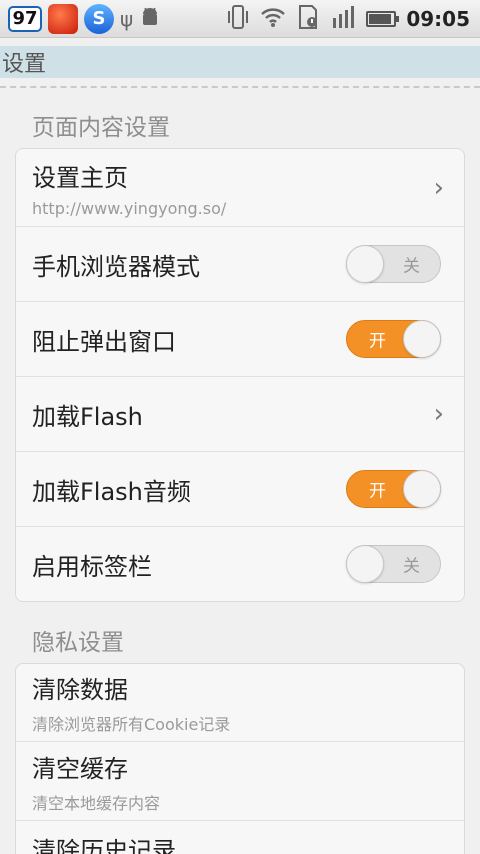 This screenshot has width=480, height=854. What do you see at coordinates (438, 18) in the screenshot?
I see `clock: 09:05` at bounding box center [438, 18].